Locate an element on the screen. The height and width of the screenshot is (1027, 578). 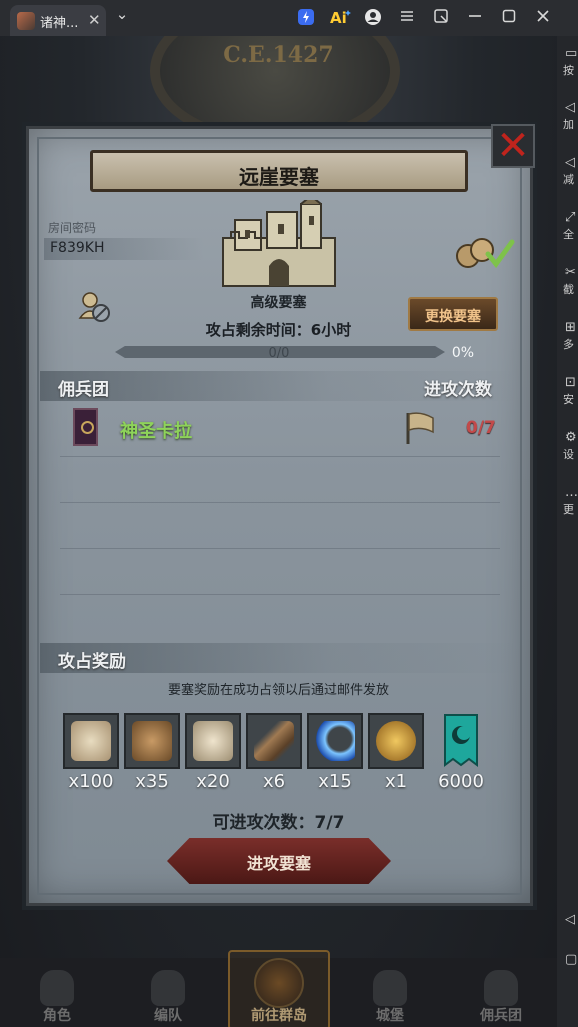
attacks-section-title: 进攻次数 is located at coordinates (458, 390).